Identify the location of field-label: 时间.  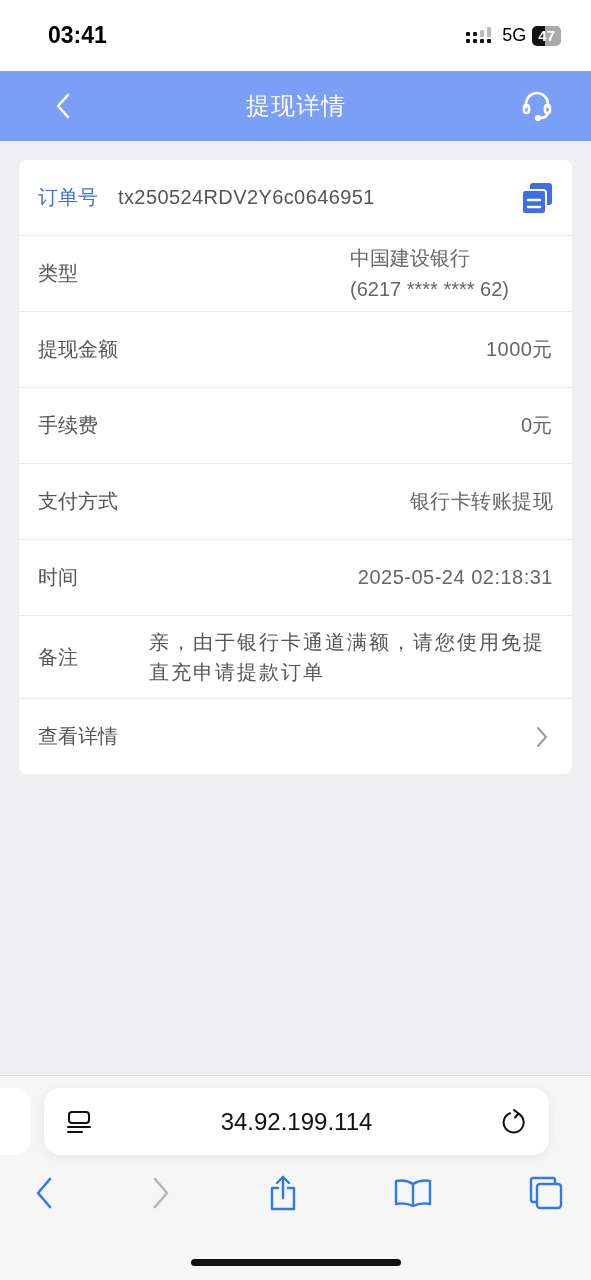
(58, 577).